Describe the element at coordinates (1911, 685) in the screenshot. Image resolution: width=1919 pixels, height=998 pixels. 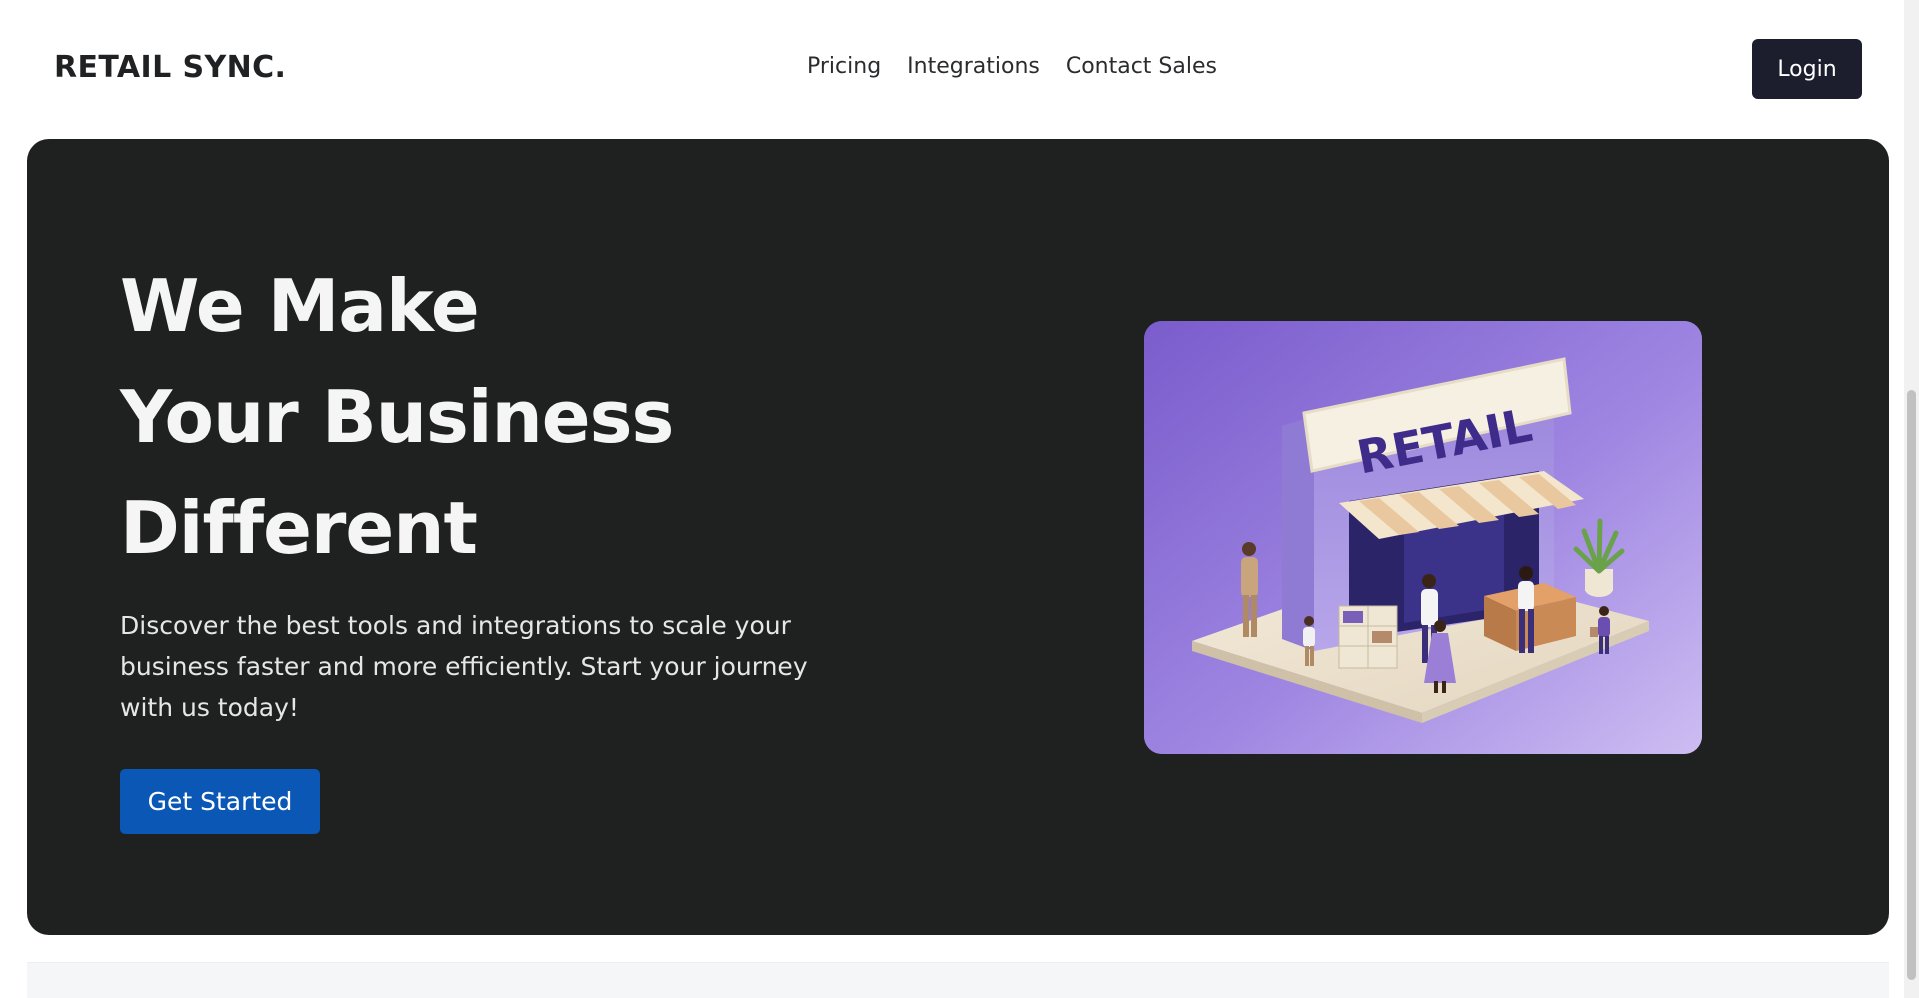
I see `scrollbar-thumb` at that location.